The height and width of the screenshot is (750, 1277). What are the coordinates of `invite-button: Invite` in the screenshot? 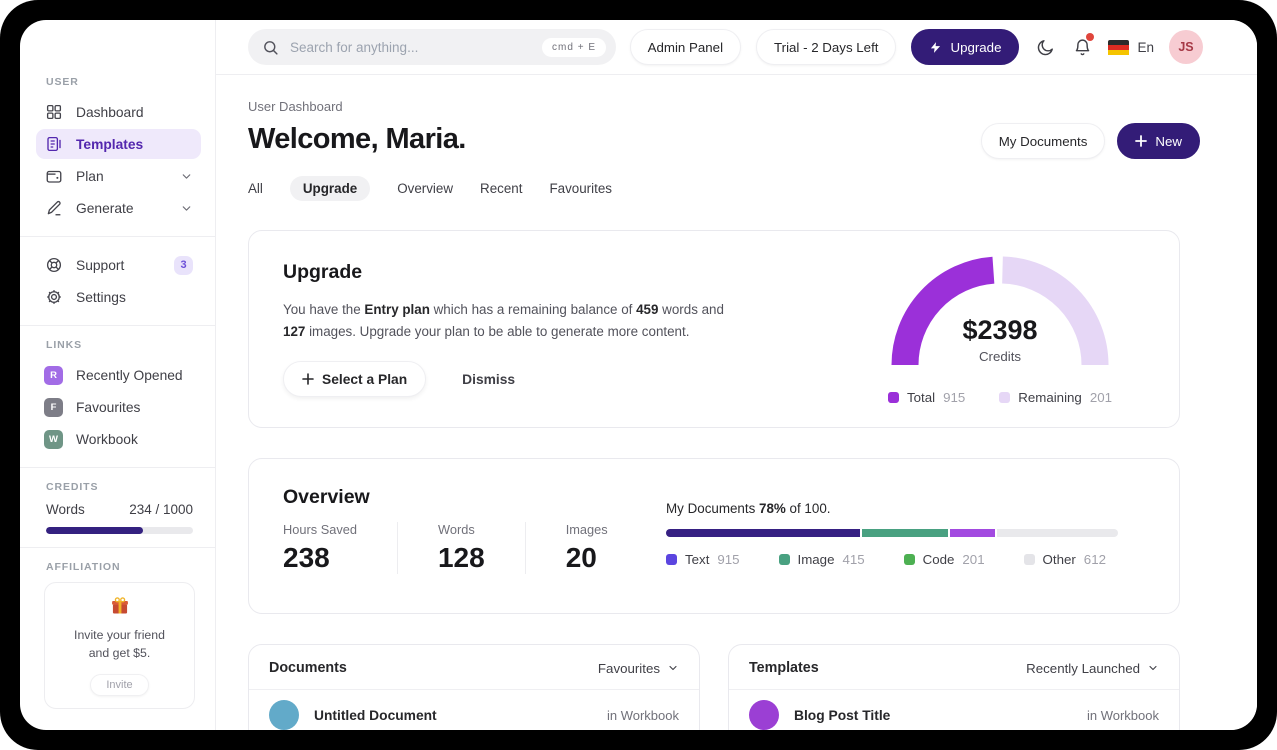 It's located at (119, 684).